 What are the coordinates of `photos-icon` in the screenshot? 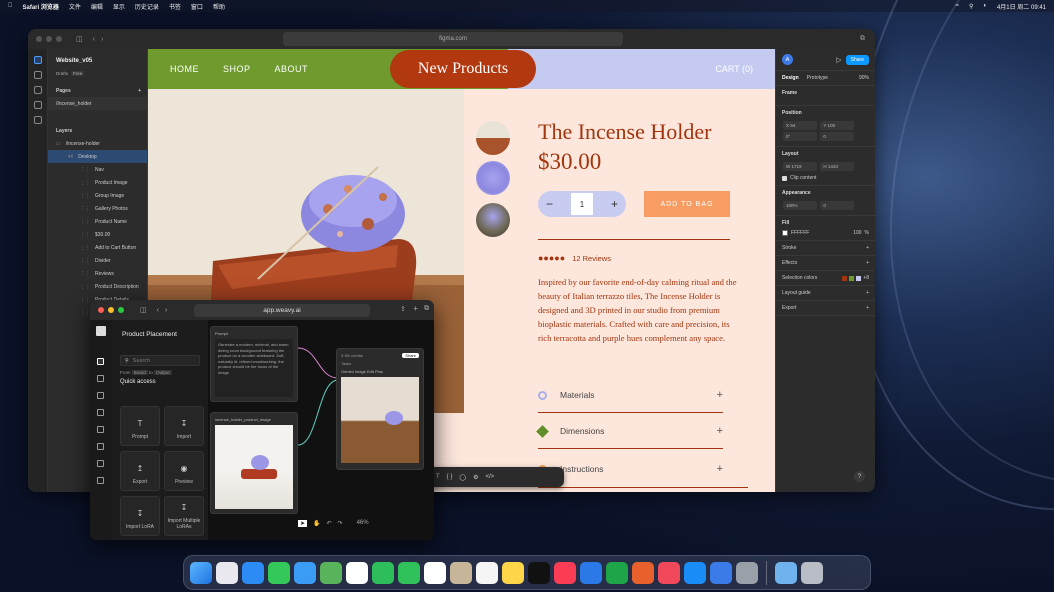 It's located at (357, 572).